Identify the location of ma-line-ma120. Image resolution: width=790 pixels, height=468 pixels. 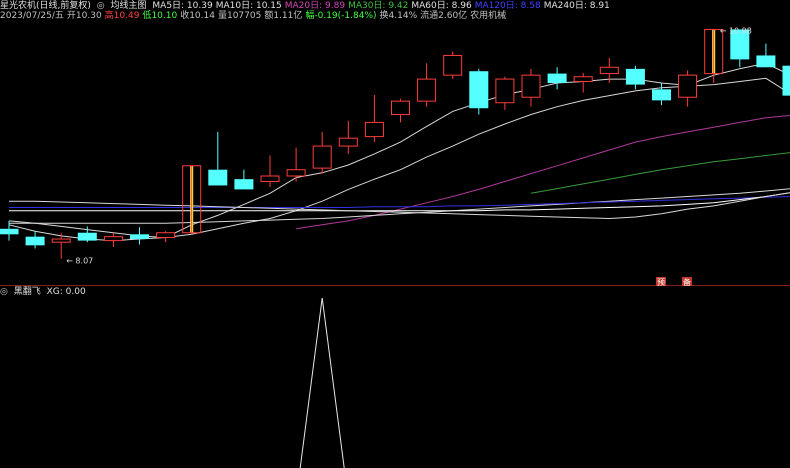
(399, 202).